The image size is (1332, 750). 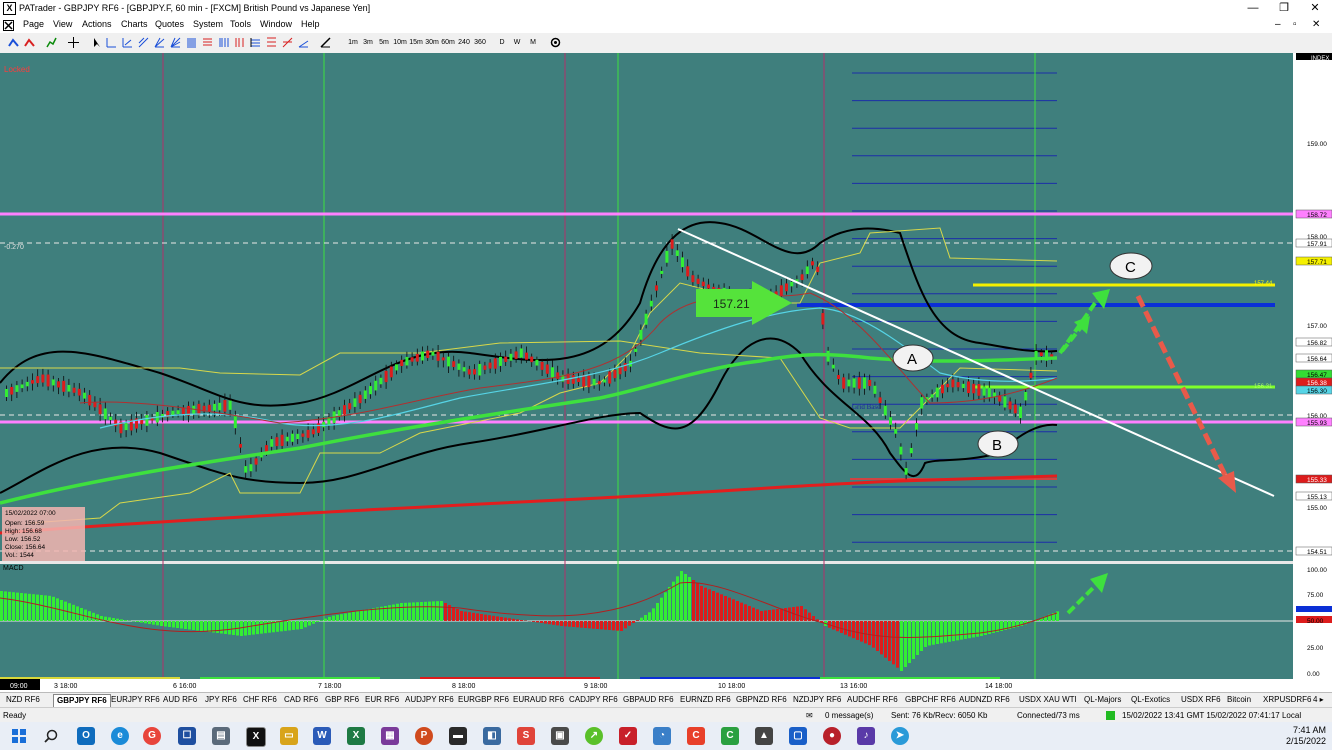 What do you see at coordinates (255, 42) in the screenshot?
I see `grid-tool-icon` at bounding box center [255, 42].